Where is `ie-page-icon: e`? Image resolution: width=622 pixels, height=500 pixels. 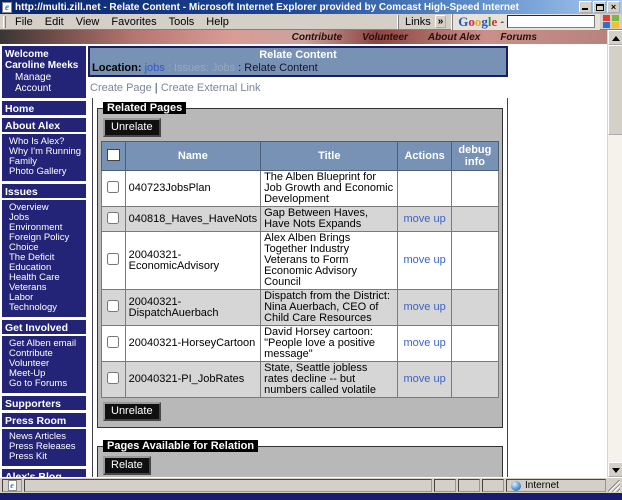
ie-page-icon: e is located at coordinates (7, 7).